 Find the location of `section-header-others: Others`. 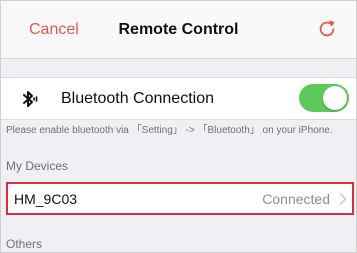

section-header-others: Others is located at coordinates (24, 244).